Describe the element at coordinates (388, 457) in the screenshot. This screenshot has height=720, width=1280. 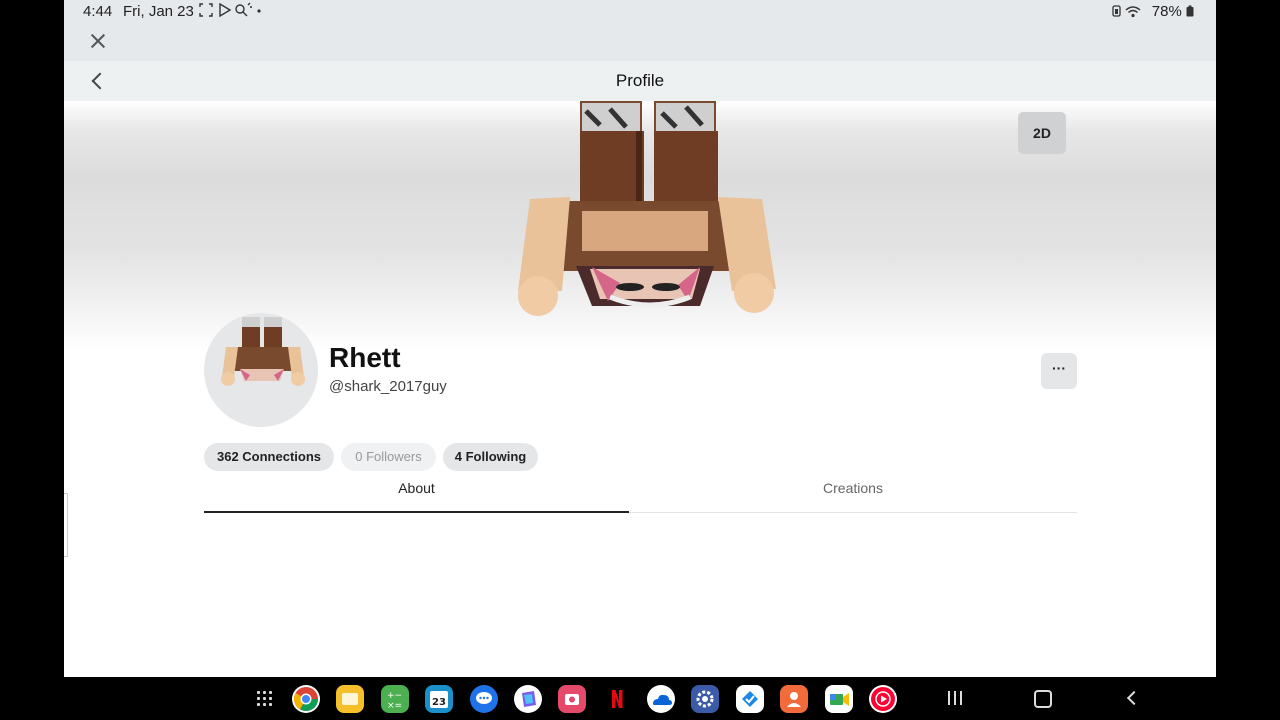
I see `followers-button: 0 Followers` at that location.